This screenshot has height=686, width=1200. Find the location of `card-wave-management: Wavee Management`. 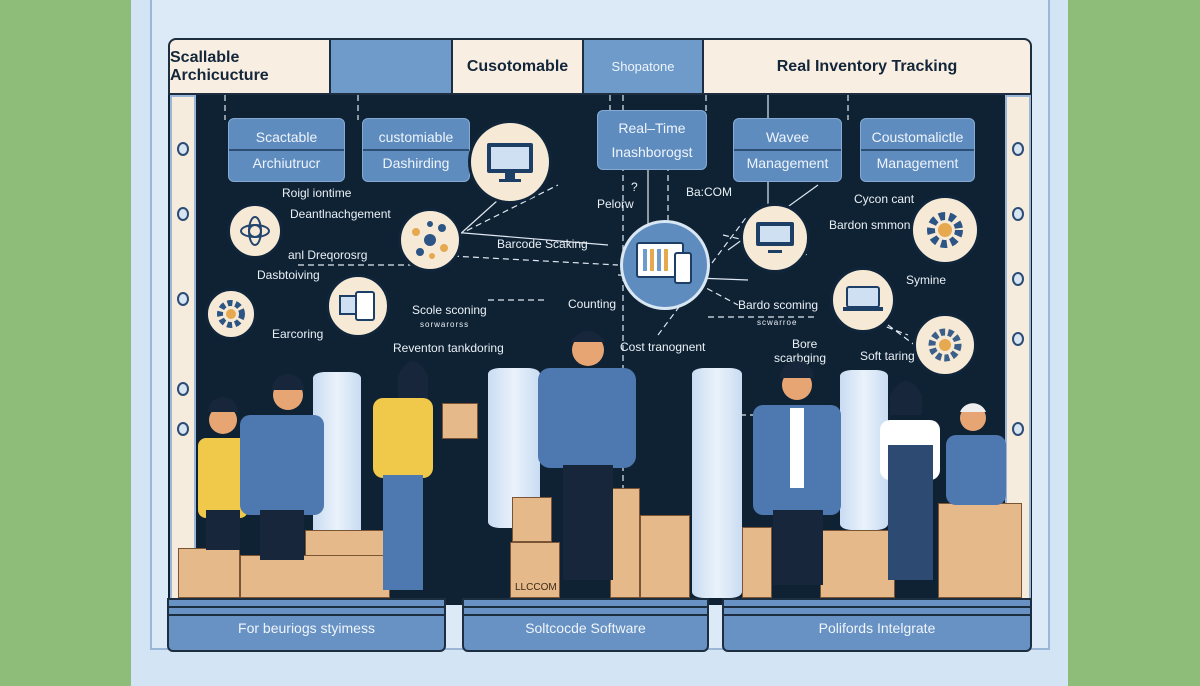

card-wave-management: Wavee Management is located at coordinates (787, 150).